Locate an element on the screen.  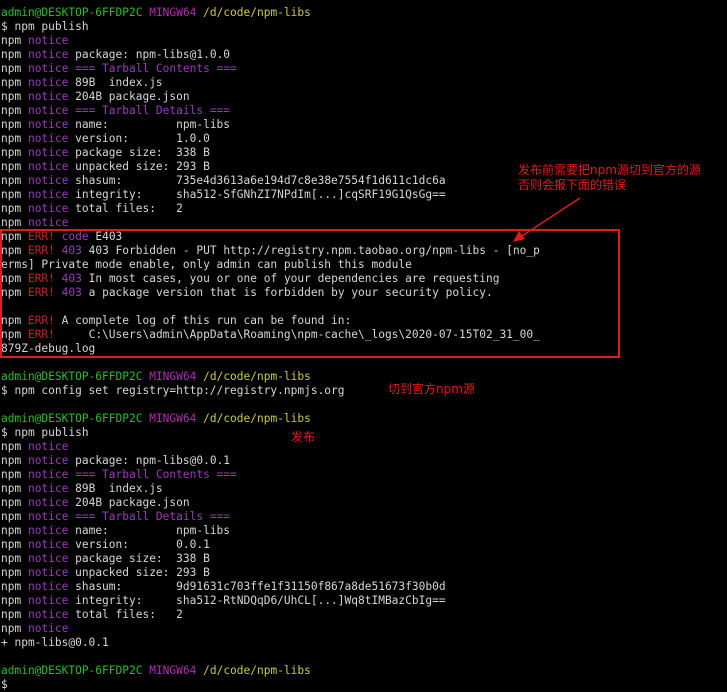
terminal-line: npm notice unpacked size: 293 B is located at coordinates (363, 573).